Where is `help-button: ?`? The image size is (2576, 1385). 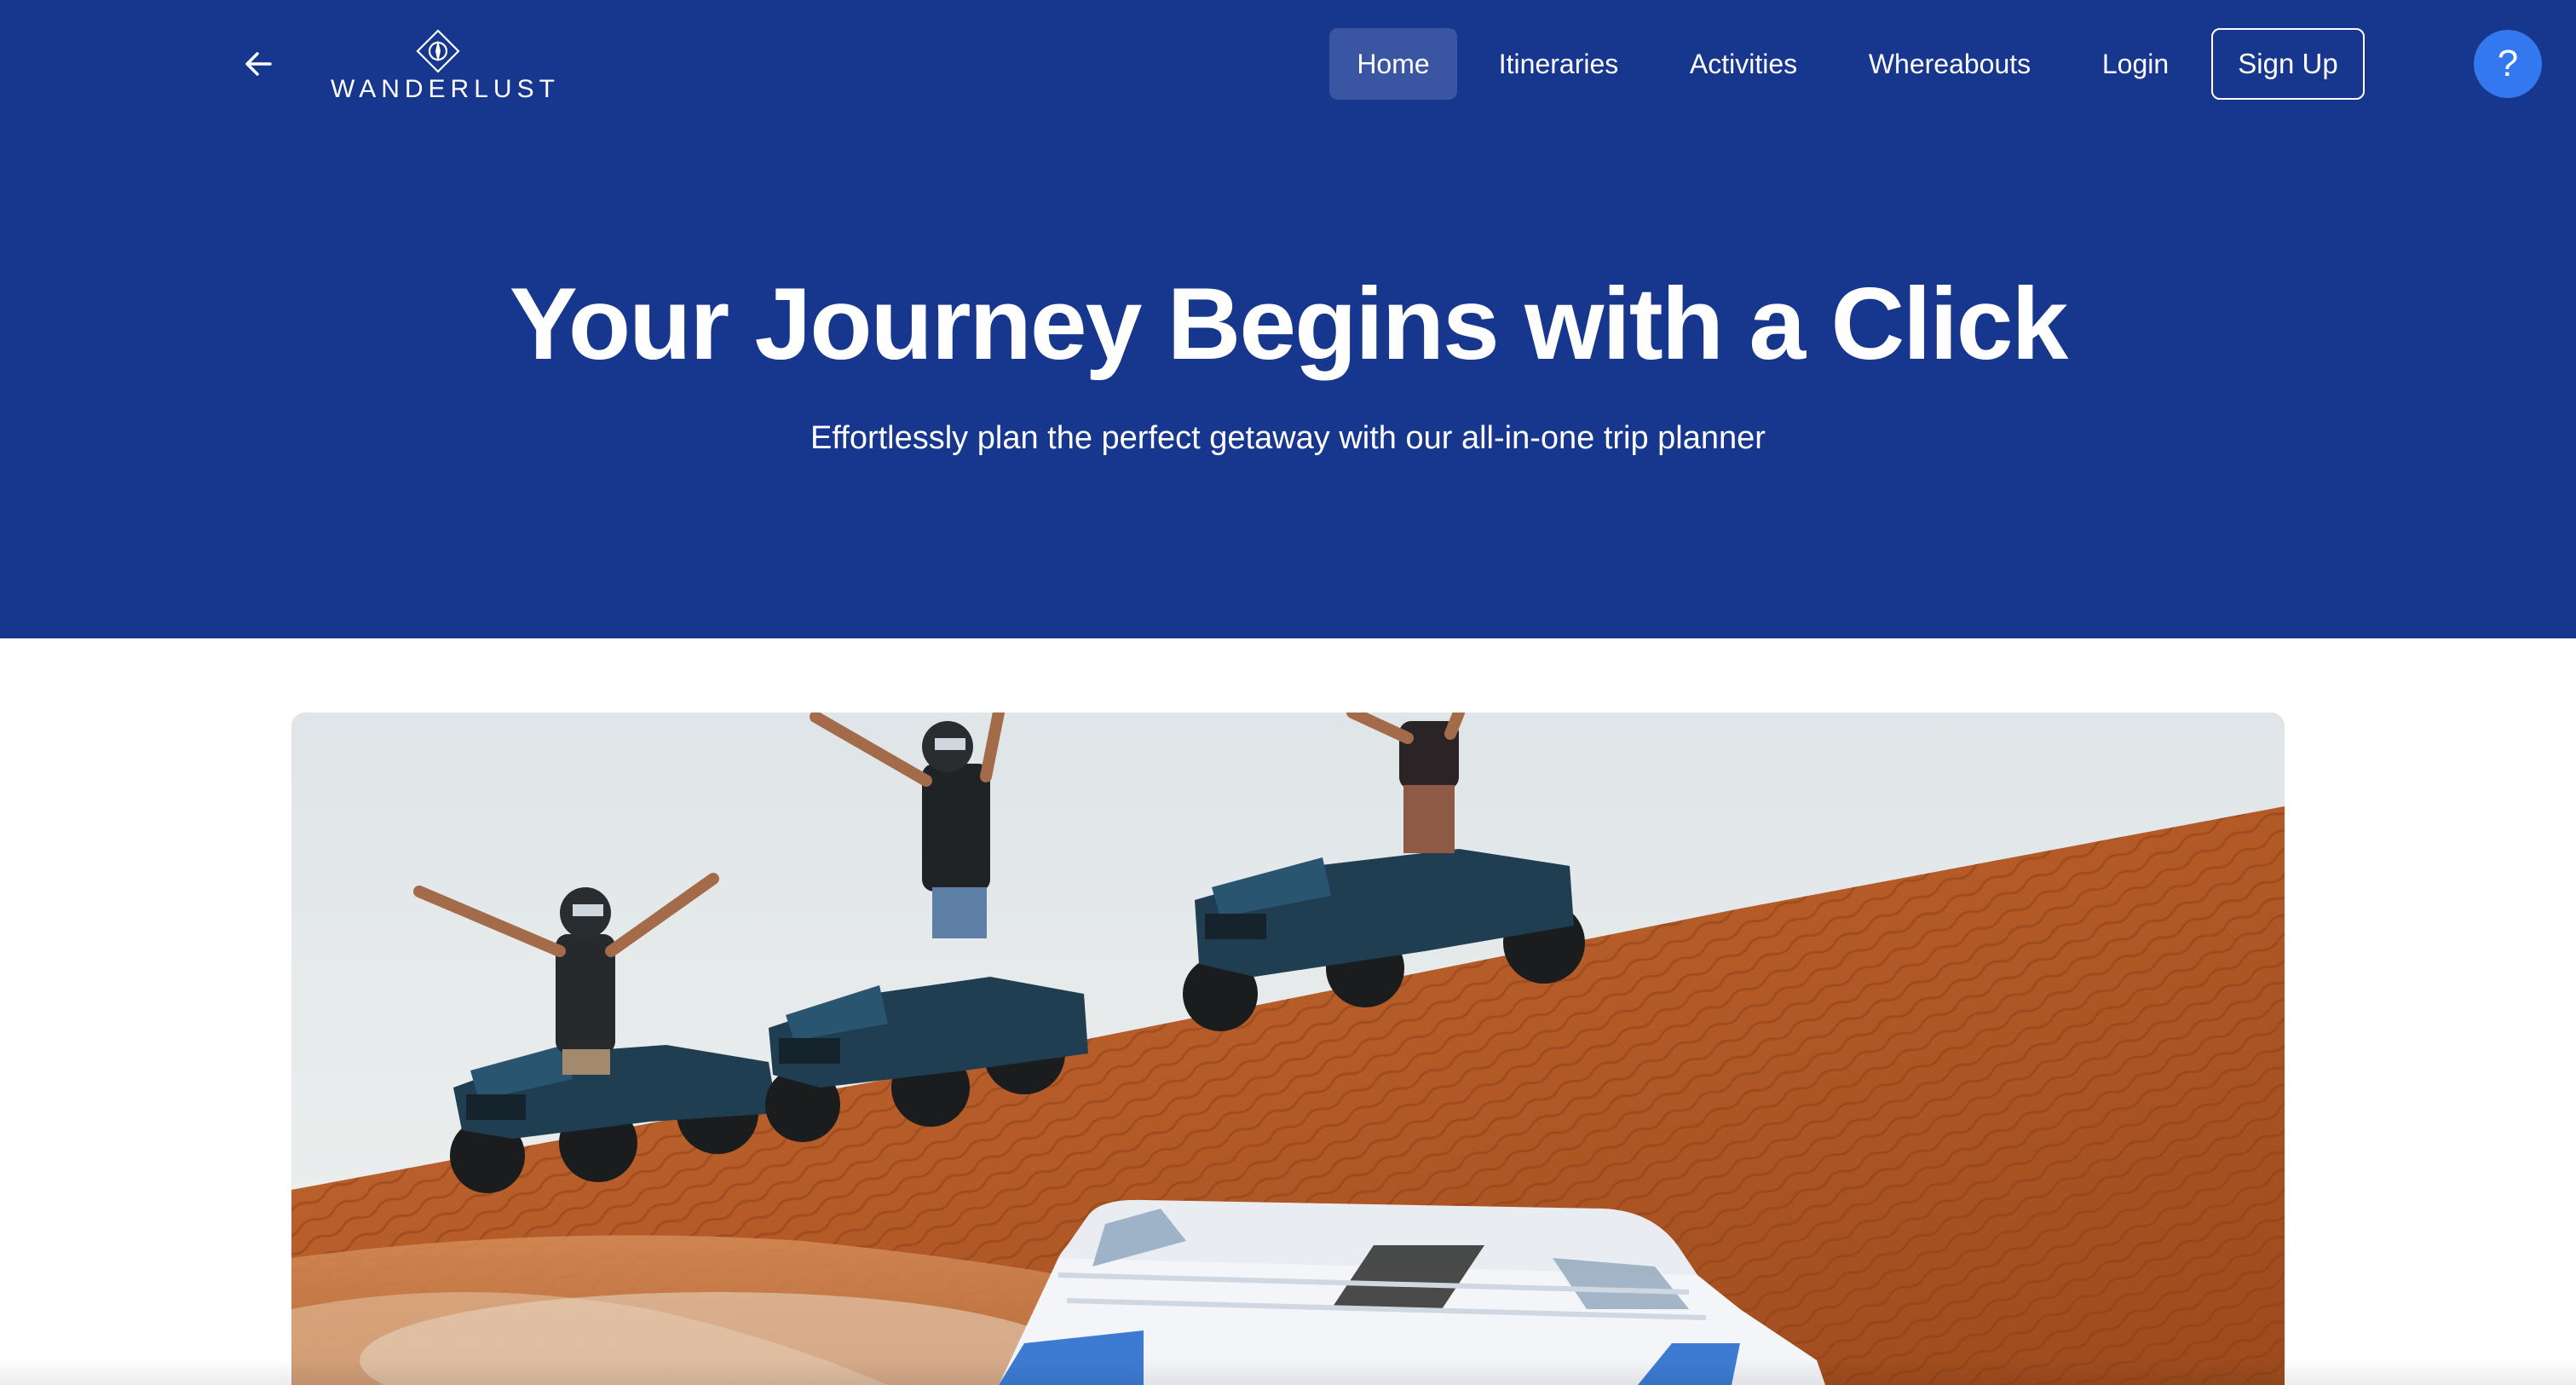
help-button: ? is located at coordinates (2508, 64).